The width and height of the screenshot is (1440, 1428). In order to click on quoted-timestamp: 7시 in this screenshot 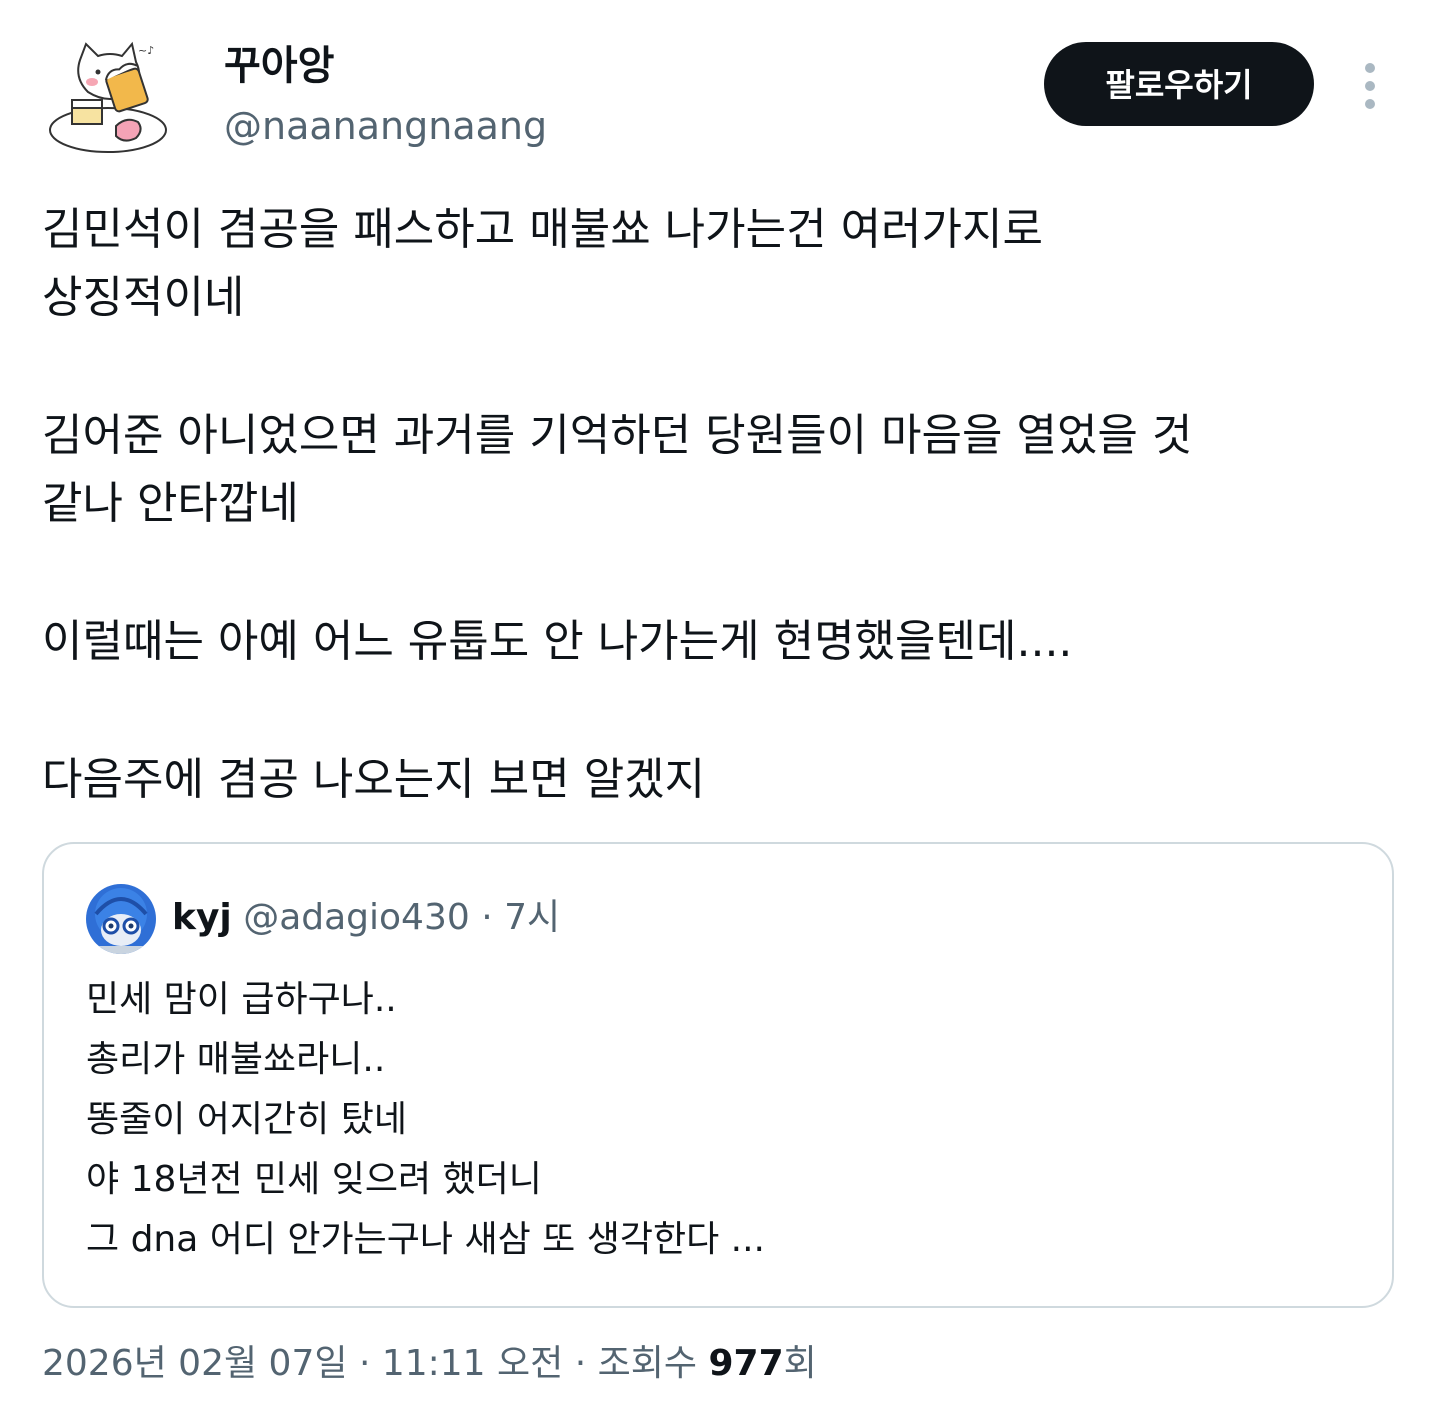, I will do `click(532, 917)`.